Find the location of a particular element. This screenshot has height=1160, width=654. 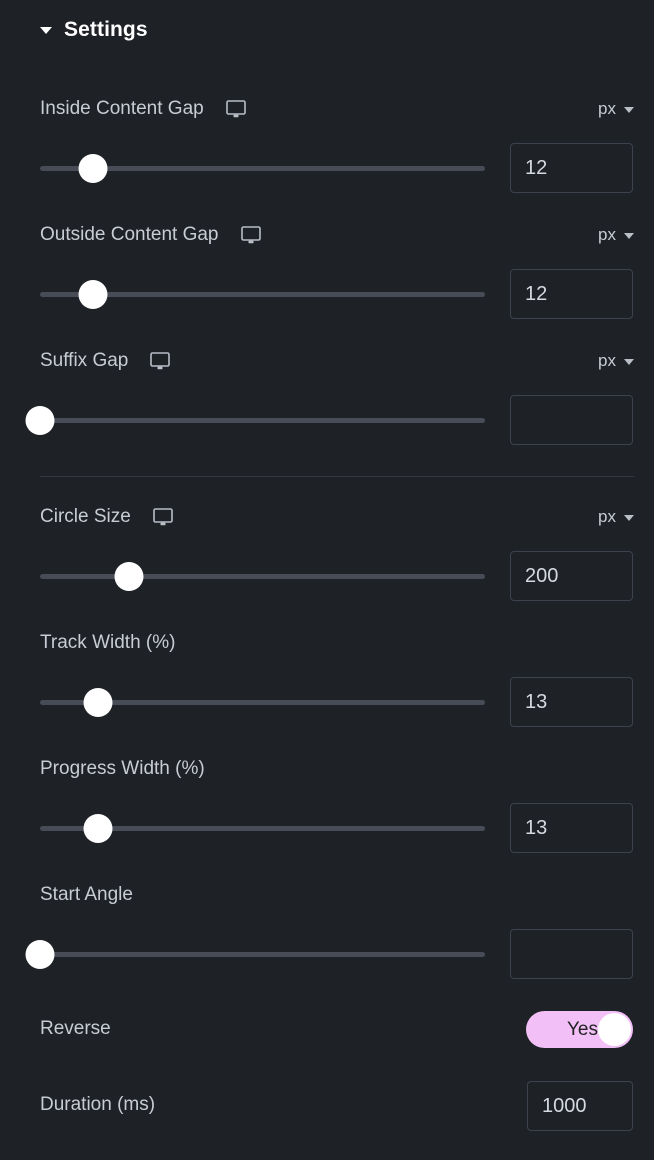

page-title: Settings is located at coordinates (106, 29).